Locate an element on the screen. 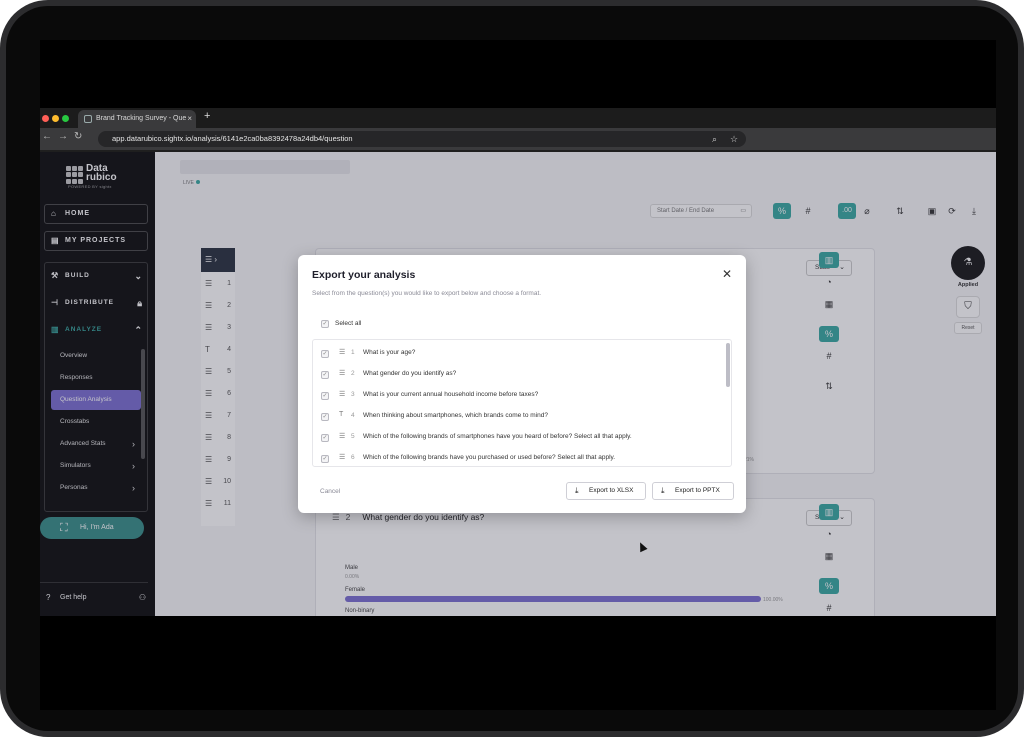  question-option: ✓ ☰ 2 What gender do you identify as? is located at coordinates (520, 374).